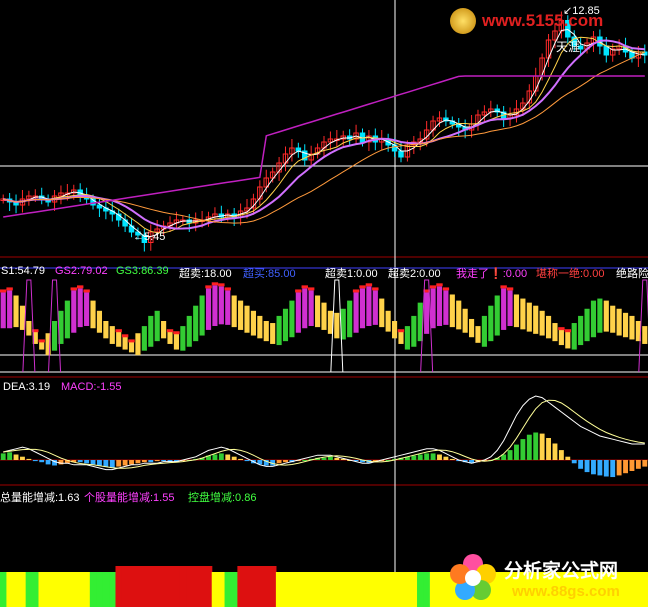 The height and width of the screenshot is (607, 648). I want to click on legend-oversold1: 超卖1:0.00, so click(351, 273).